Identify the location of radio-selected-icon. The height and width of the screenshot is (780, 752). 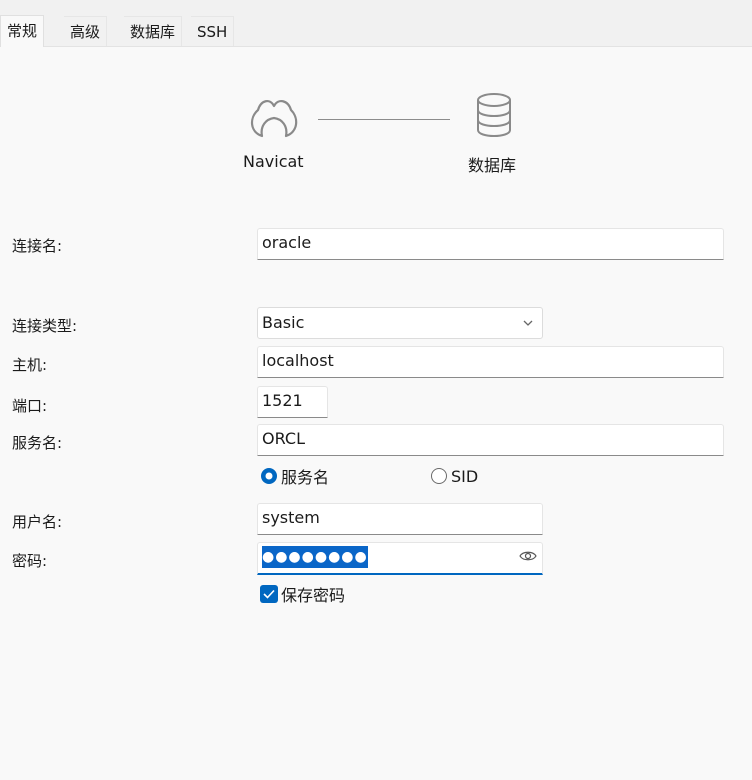
(269, 476).